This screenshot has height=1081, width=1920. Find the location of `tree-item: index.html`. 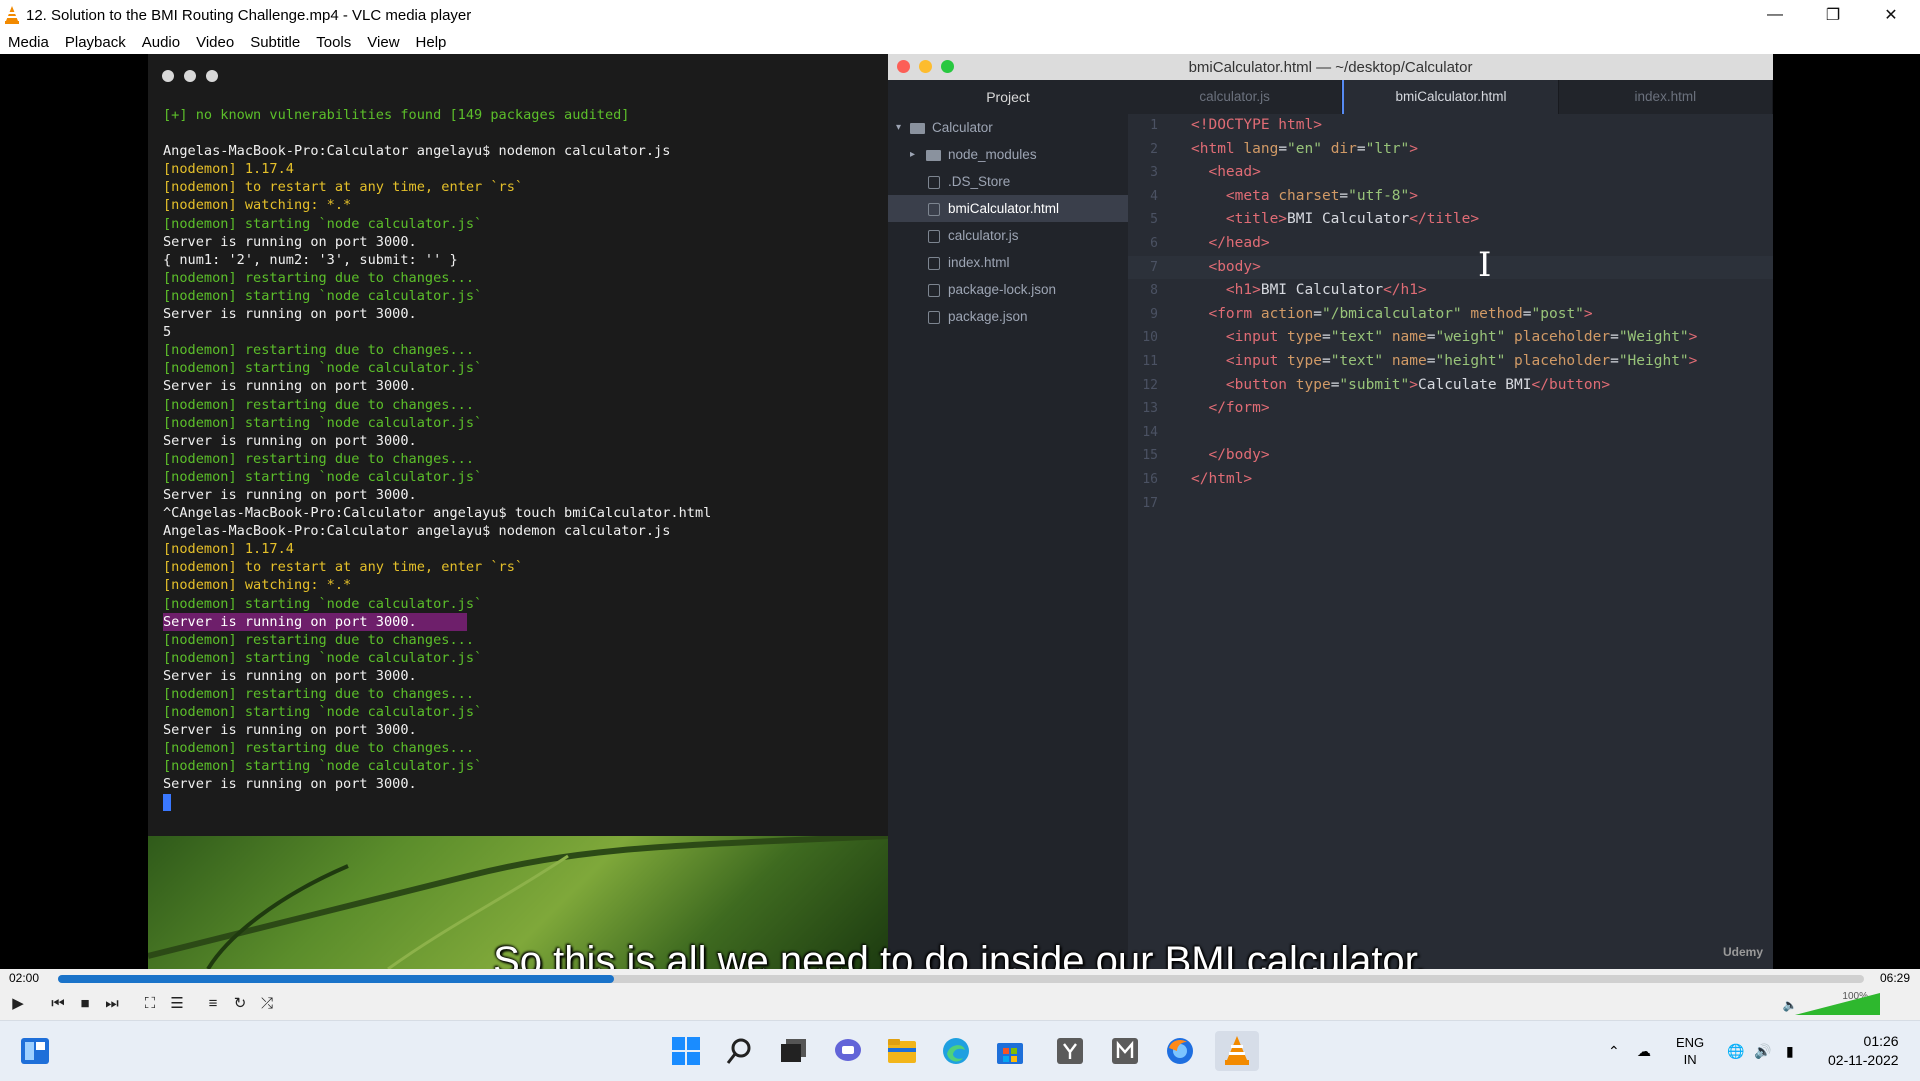

tree-item: index.html is located at coordinates (1008, 262).